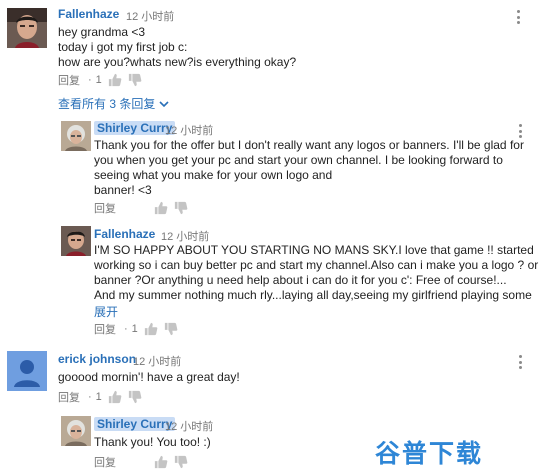 Image resolution: width=555 pixels, height=472 pixels. I want to click on site-watermark: 谷普下载, so click(429, 453).